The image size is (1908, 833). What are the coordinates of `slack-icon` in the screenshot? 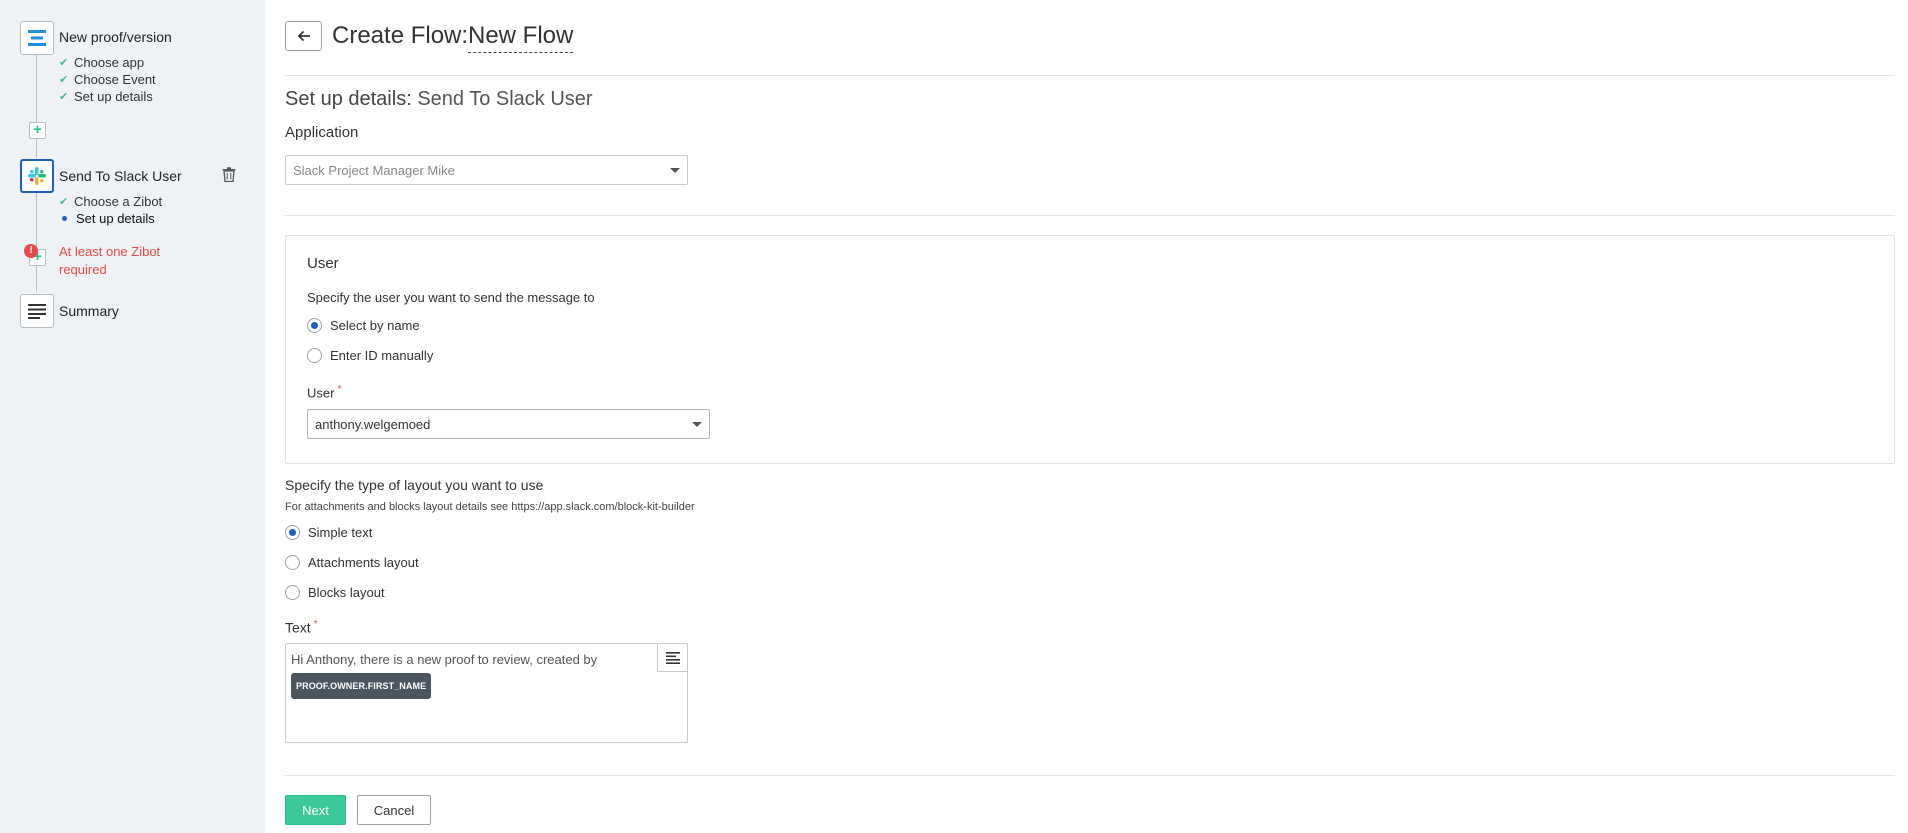 It's located at (37, 176).